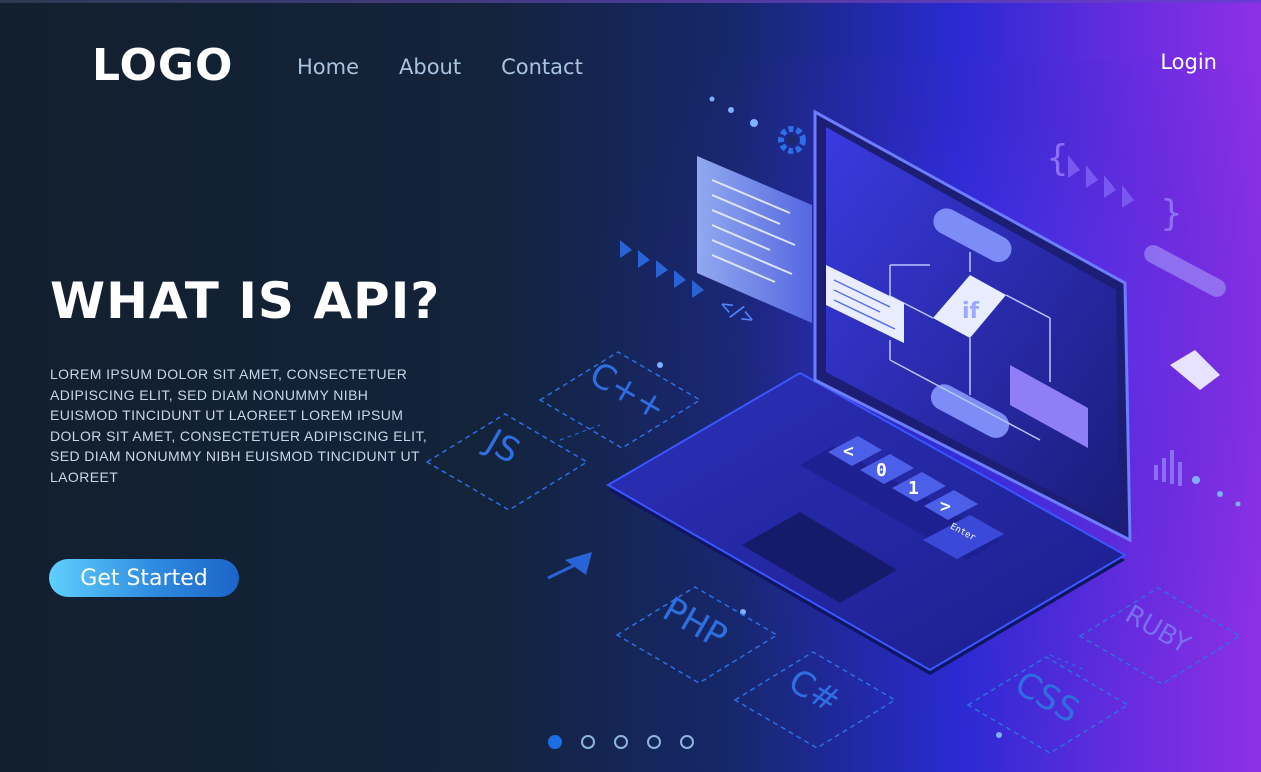 The image size is (1261, 772). I want to click on logo: LOGO, so click(162, 65).